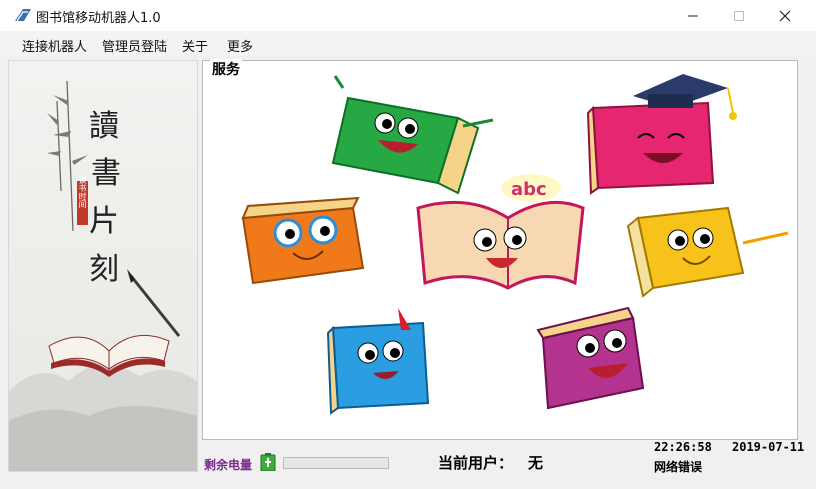  What do you see at coordinates (678, 467) in the screenshot?
I see `network-status: 网络错误` at bounding box center [678, 467].